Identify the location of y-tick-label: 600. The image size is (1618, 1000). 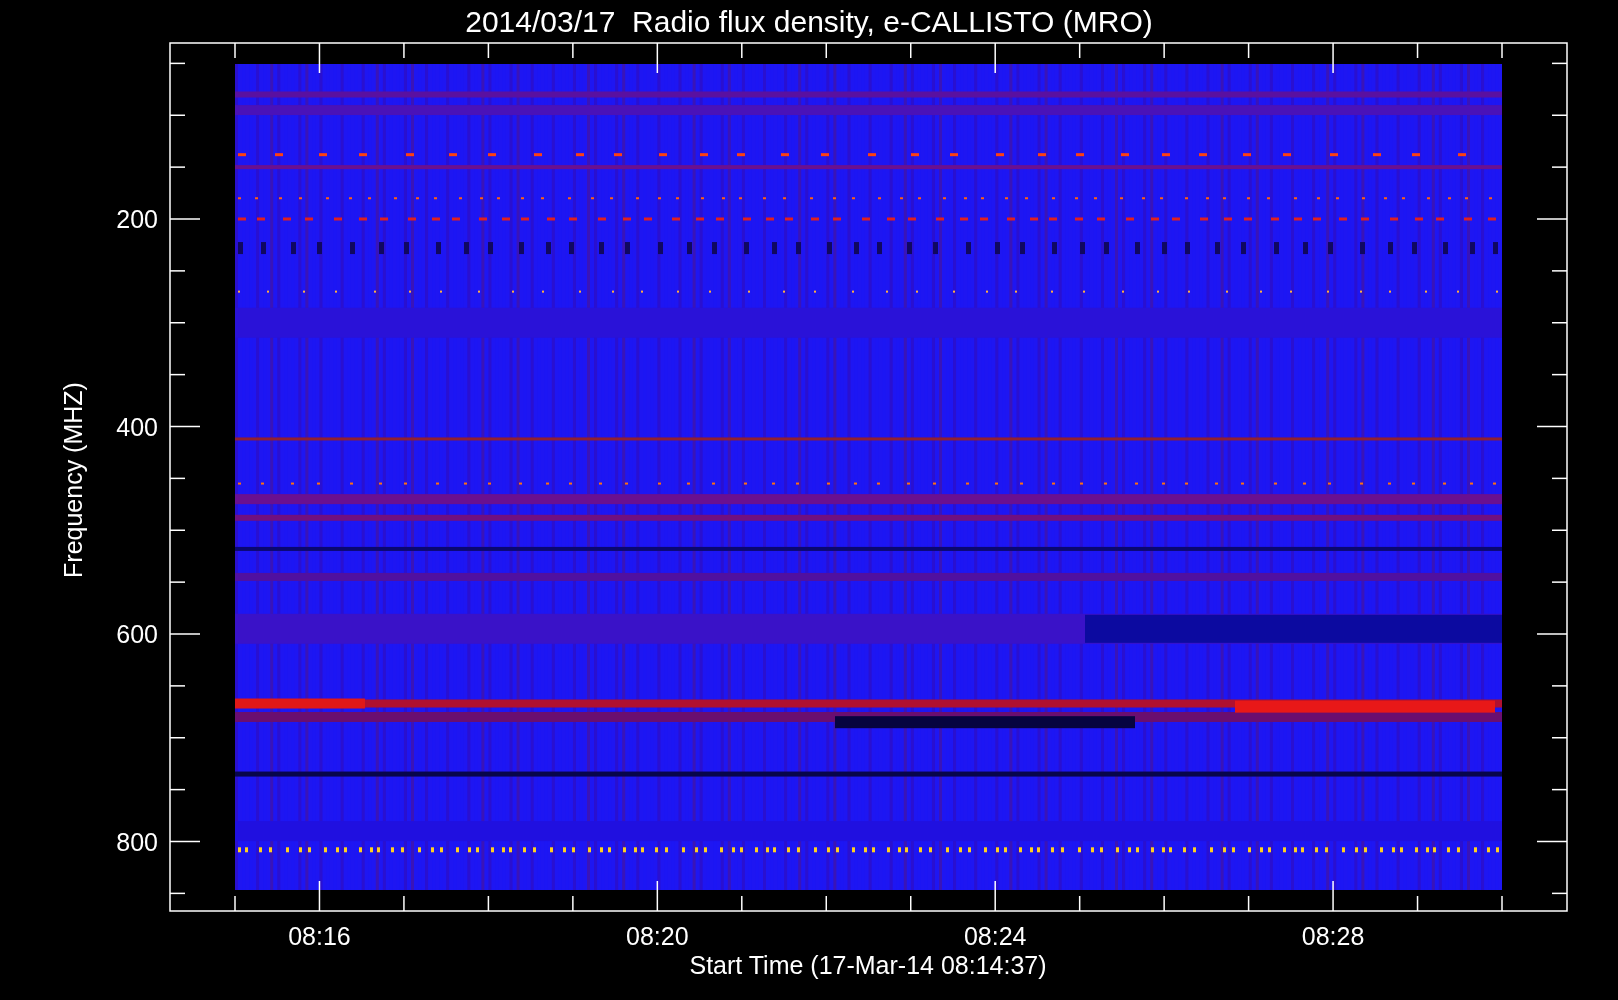
(137, 634).